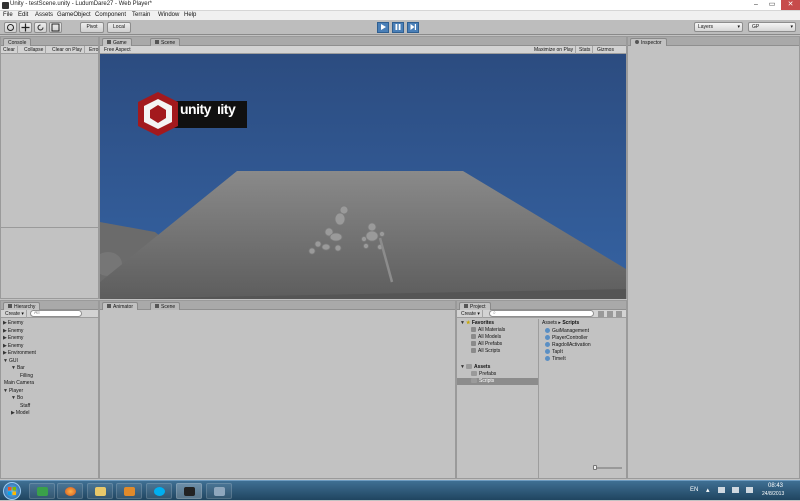 Image resolution: width=800 pixels, height=501 pixels. Describe the element at coordinates (168, 15) in the screenshot. I see `menu-window: Window` at that location.